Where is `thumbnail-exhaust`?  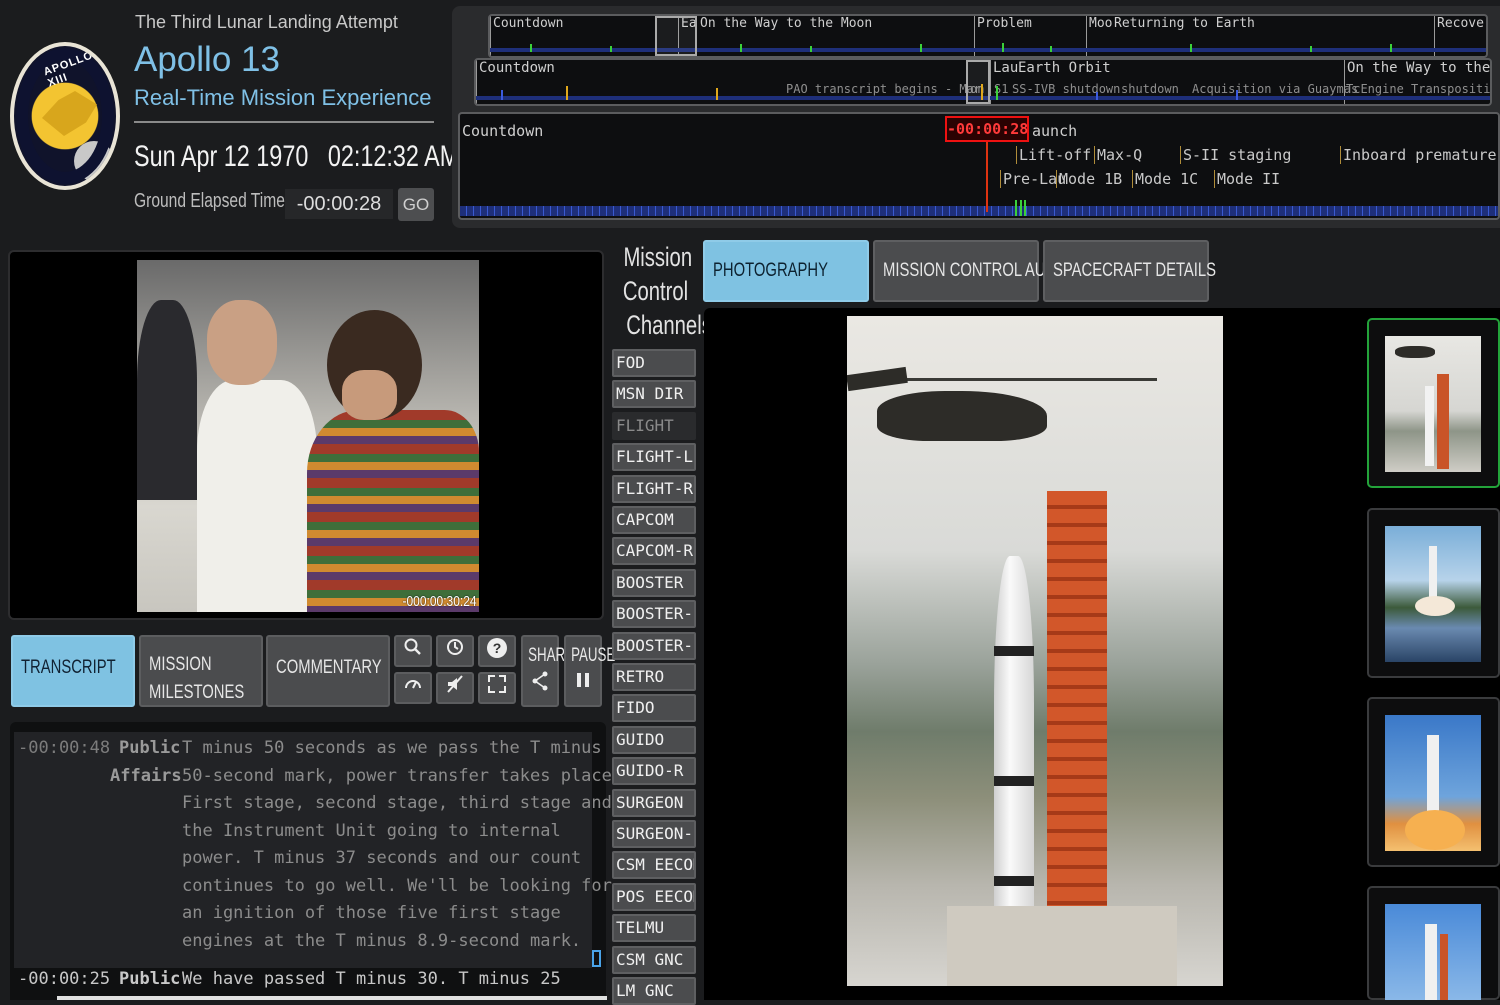
thumbnail-exhaust is located at coordinates (1435, 606).